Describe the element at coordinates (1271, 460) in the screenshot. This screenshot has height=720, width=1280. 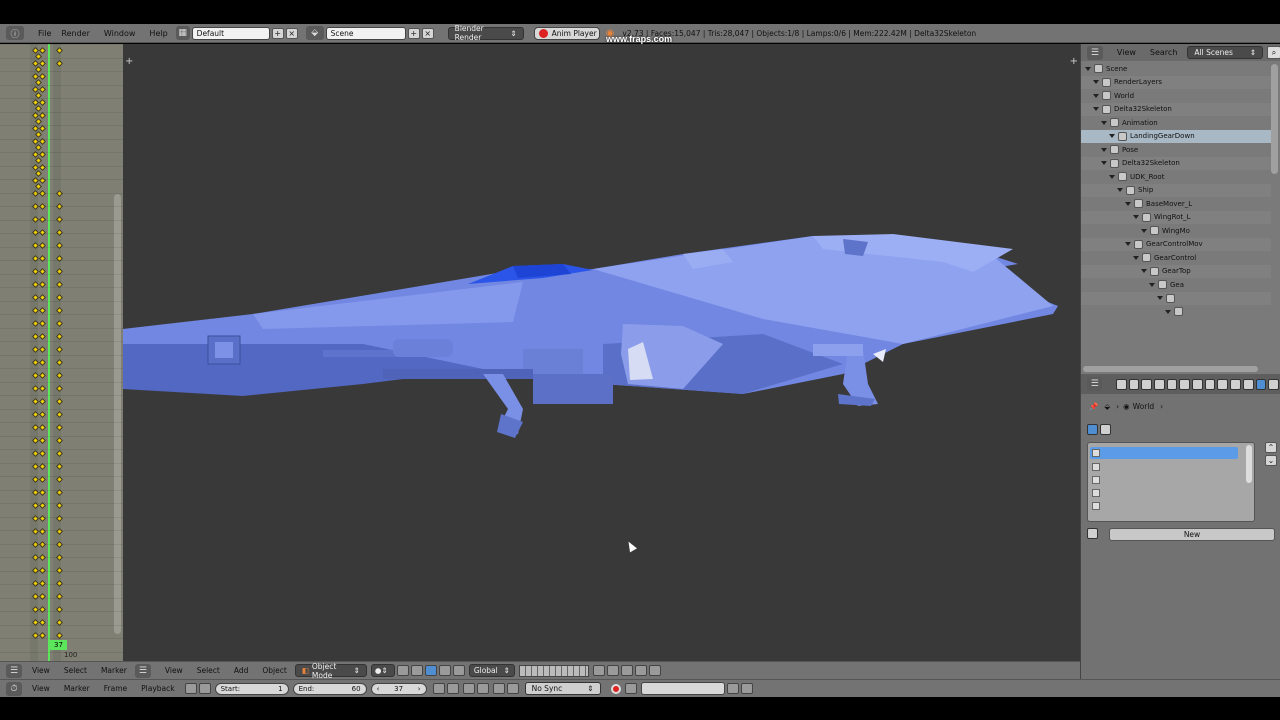
I see `move-down-button: ⌄` at that location.